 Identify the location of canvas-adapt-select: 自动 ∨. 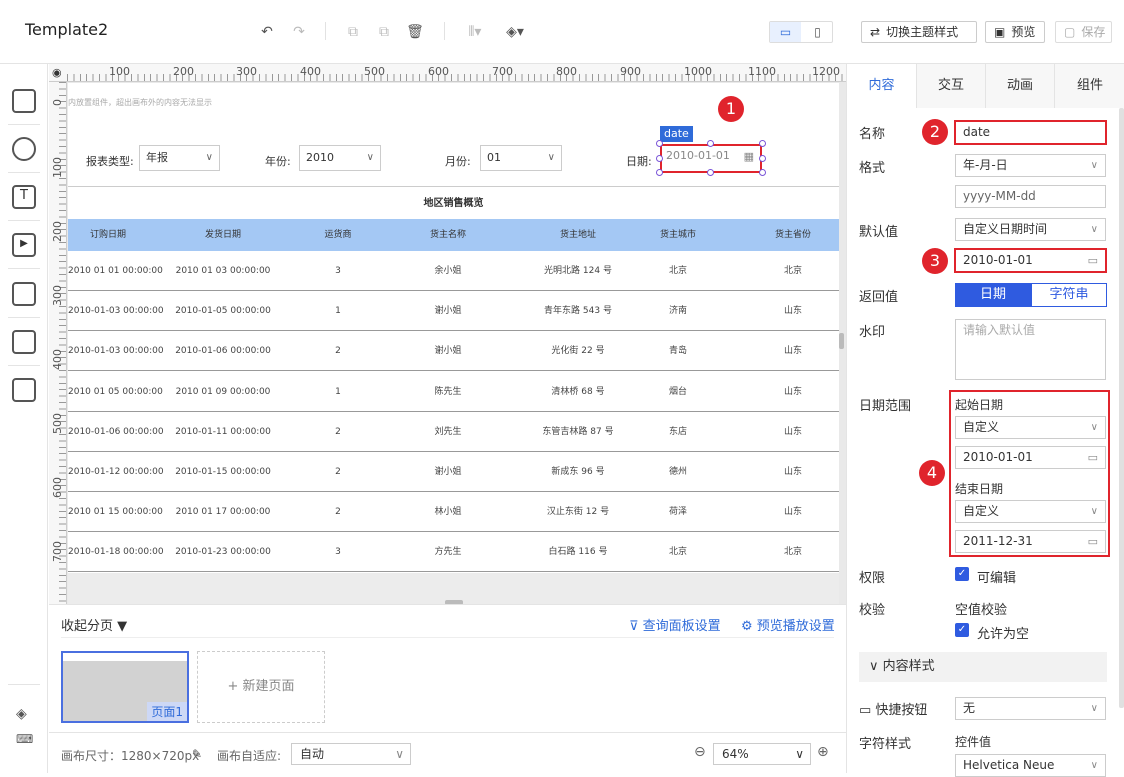
(351, 754).